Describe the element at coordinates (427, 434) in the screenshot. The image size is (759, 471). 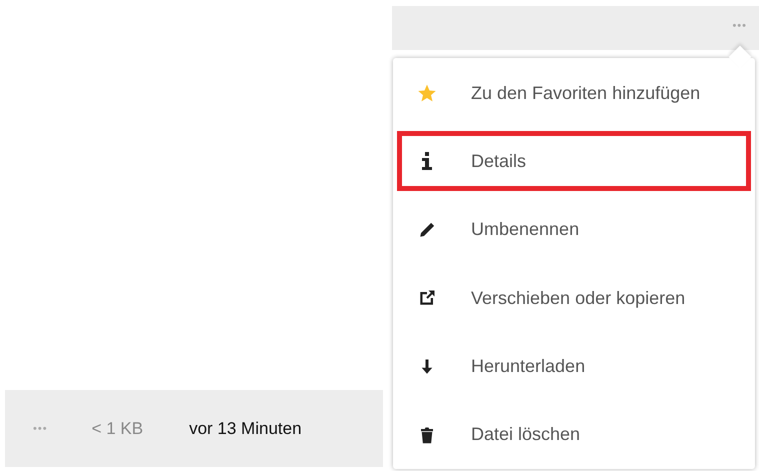
I see `trash-icon` at that location.